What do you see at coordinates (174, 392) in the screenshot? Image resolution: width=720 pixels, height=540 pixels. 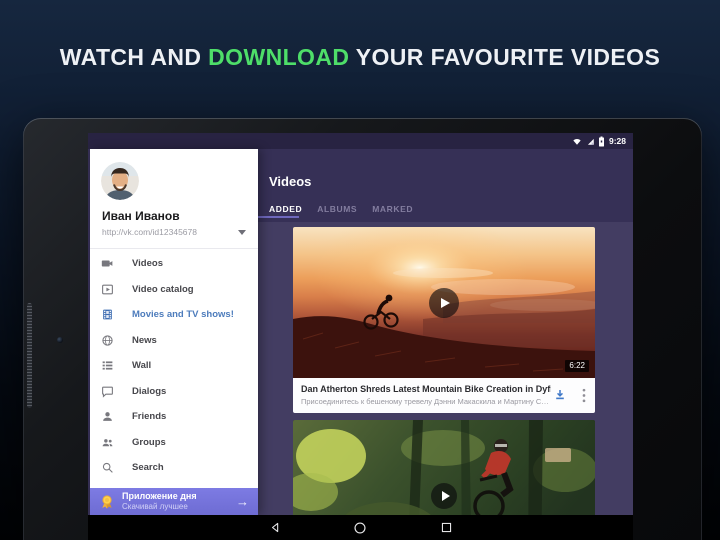 I see `sidebar-item-dialogs: Dialogs` at bounding box center [174, 392].